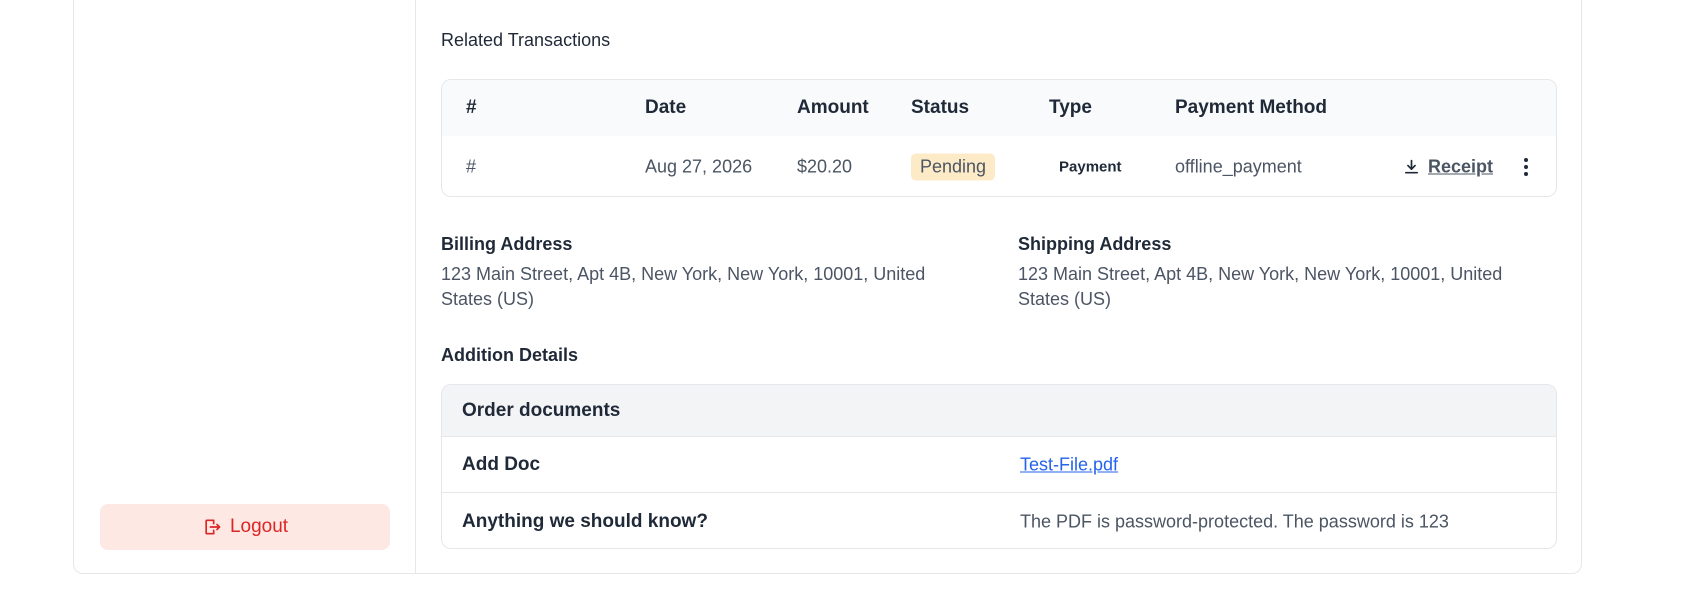 The width and height of the screenshot is (1689, 594). What do you see at coordinates (953, 167) in the screenshot?
I see `status-badge: Pending` at bounding box center [953, 167].